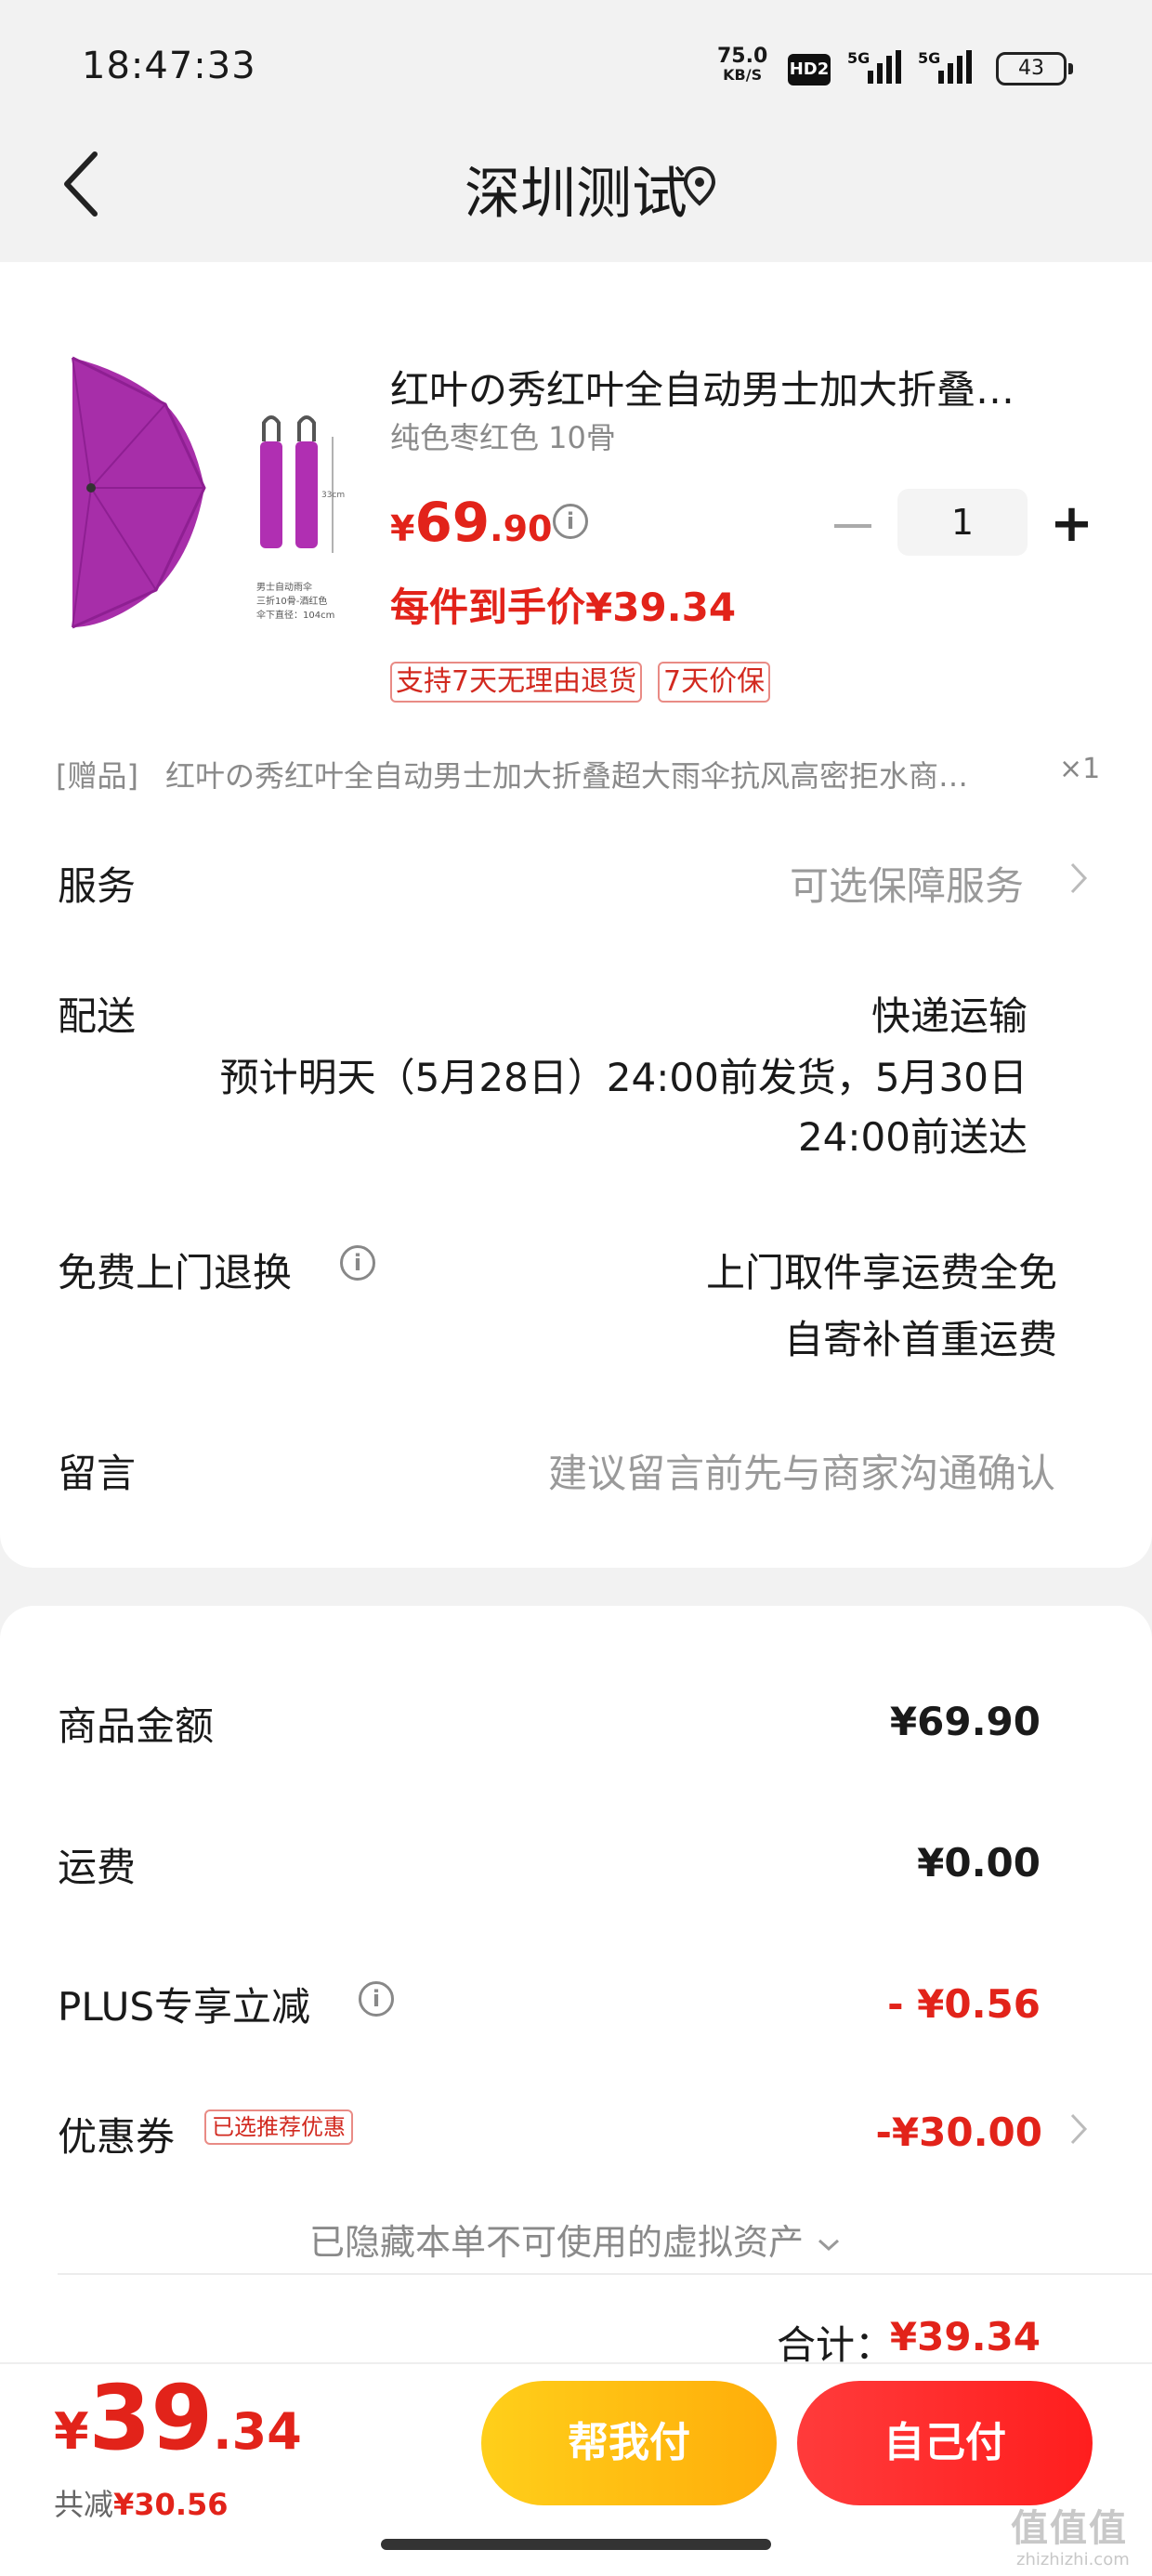 The image size is (1152, 2576). What do you see at coordinates (874, 66) in the screenshot?
I see `signal-5g-icon: 5G` at bounding box center [874, 66].